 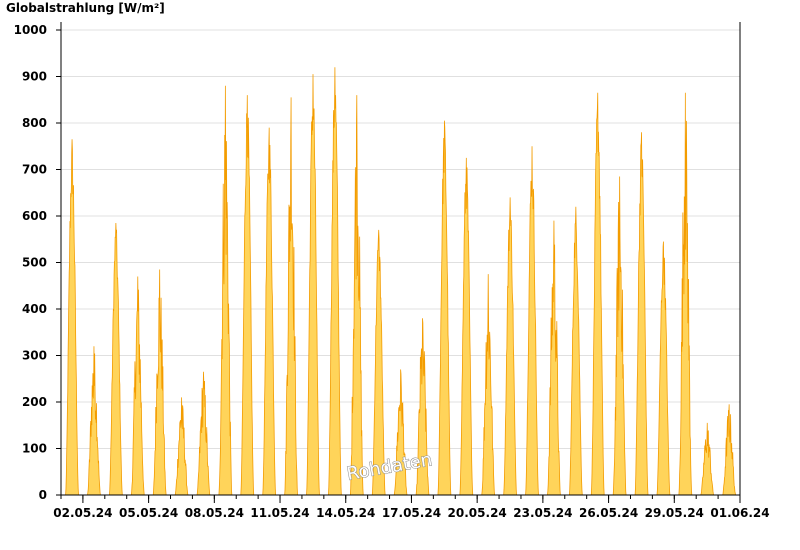 I want to click on x-tick-label: 01.06.24, so click(x=739, y=513).